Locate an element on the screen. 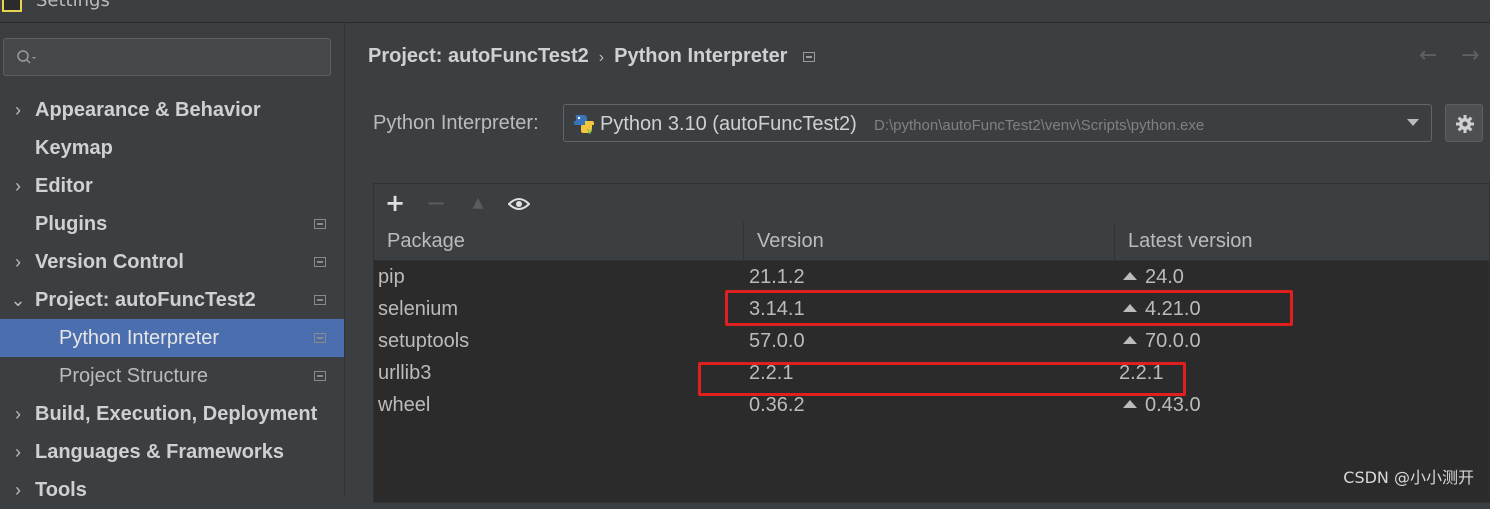  column-header-latest-version: Latest version is located at coordinates (1302, 241).